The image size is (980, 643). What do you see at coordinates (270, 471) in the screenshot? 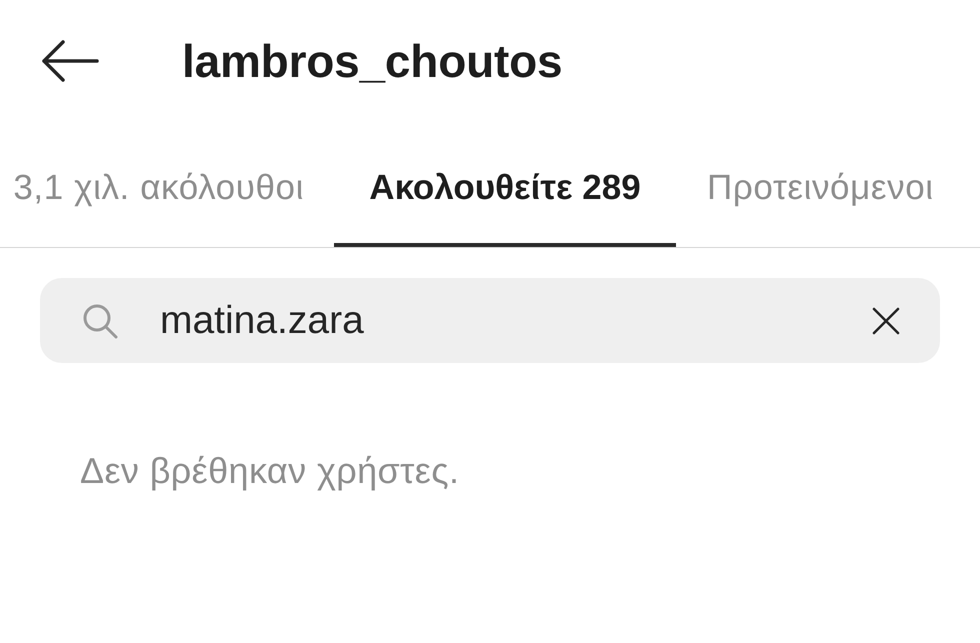
I see `no-results-message: Δεν βρέθηκαν χρήστες.` at bounding box center [270, 471].